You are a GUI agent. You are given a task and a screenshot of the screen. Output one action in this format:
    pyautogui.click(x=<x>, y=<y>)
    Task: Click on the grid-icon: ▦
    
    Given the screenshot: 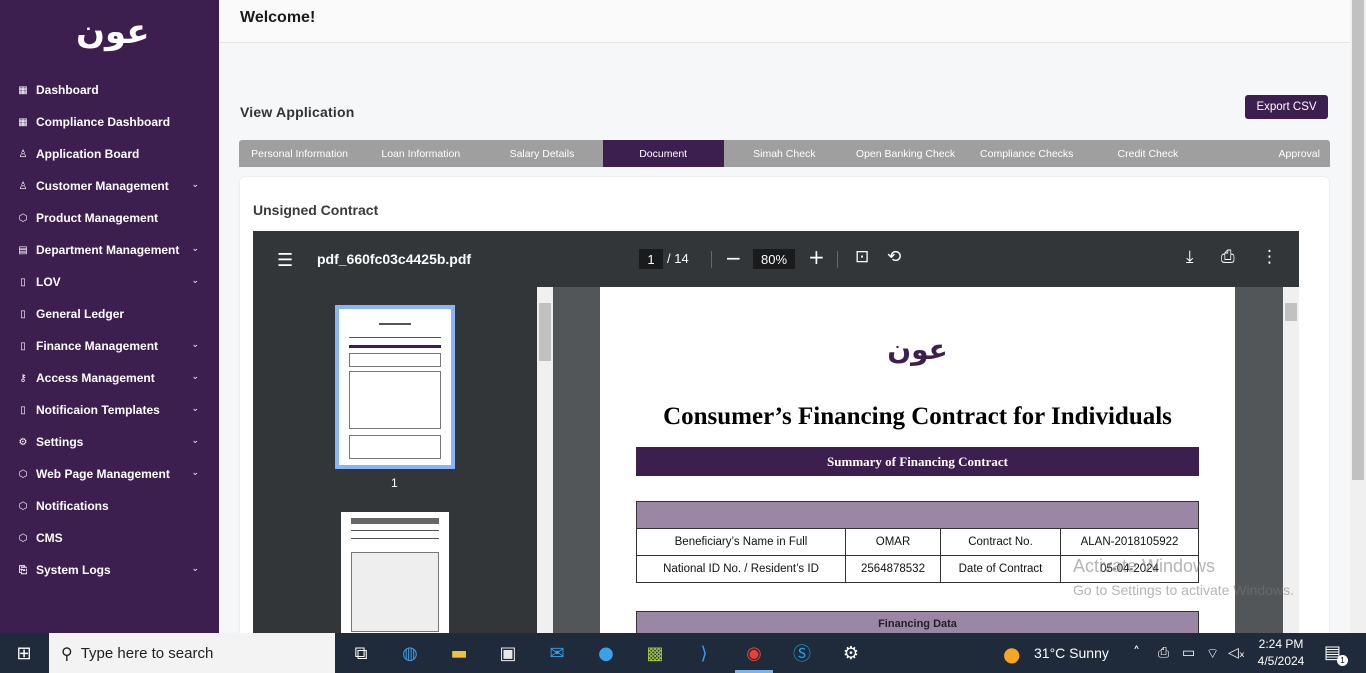 What is the action you would take?
    pyautogui.click(x=23, y=122)
    